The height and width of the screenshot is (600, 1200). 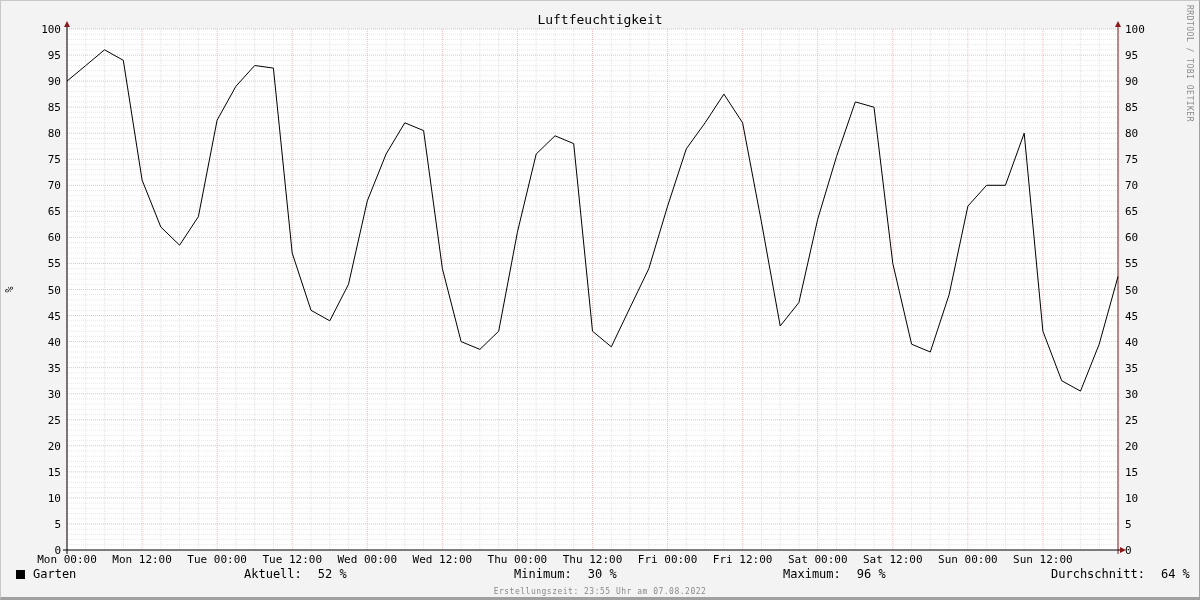 What do you see at coordinates (667, 559) in the screenshot?
I see `x-tick-label: Fri 00:00` at bounding box center [667, 559].